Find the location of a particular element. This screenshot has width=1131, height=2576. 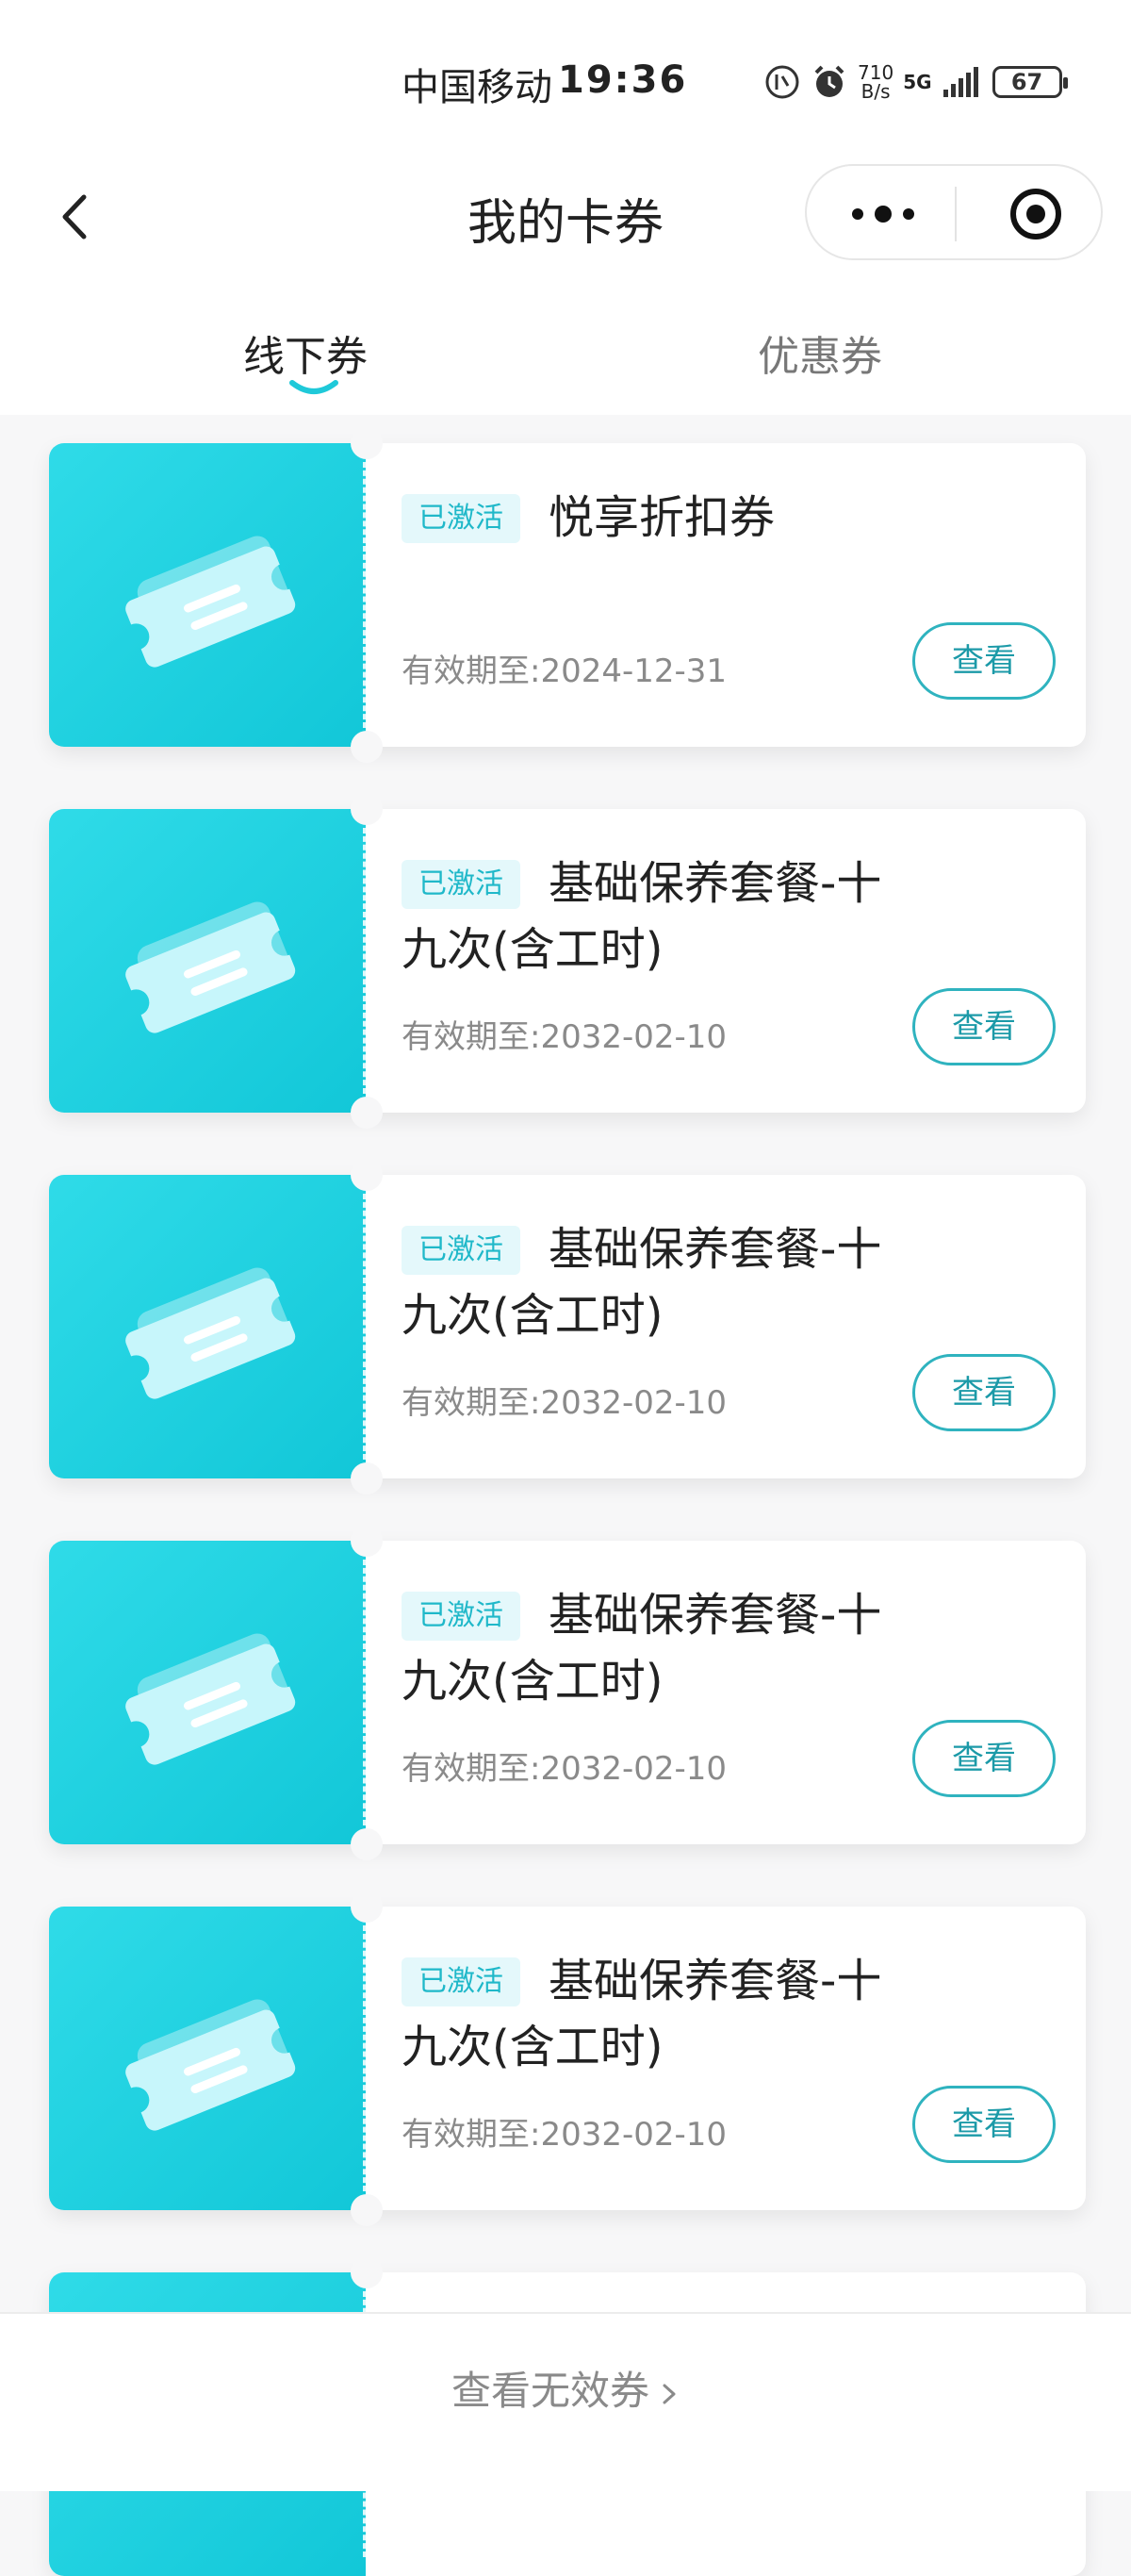

battery-icon: 67 is located at coordinates (1030, 82).